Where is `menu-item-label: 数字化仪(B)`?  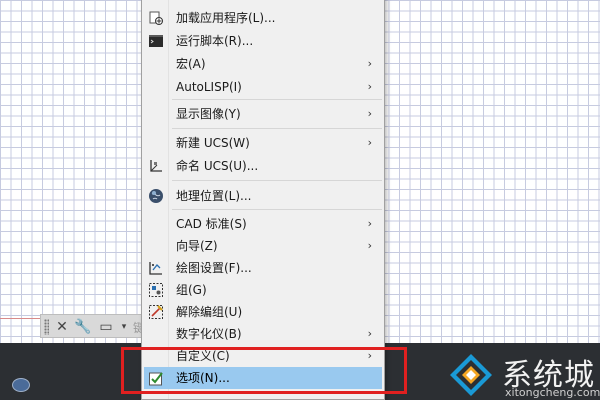 menu-item-label: 数字化仪(B) is located at coordinates (209, 334).